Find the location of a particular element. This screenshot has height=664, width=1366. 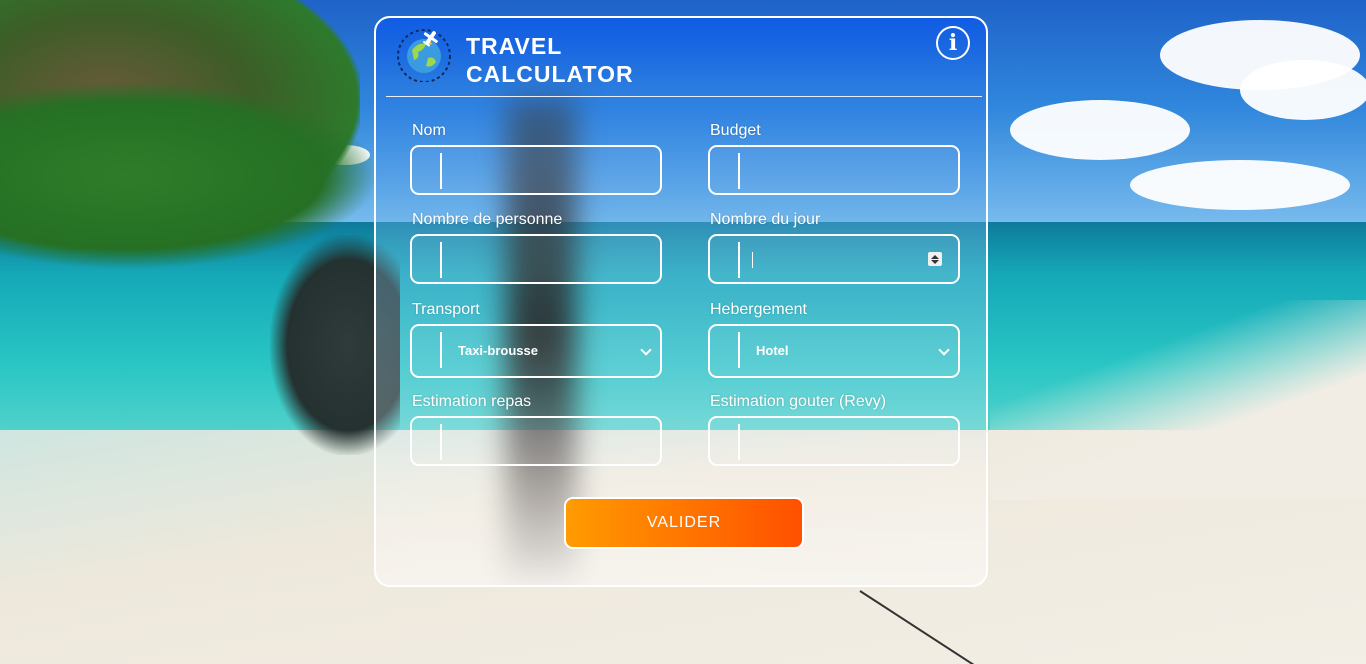

budget-label: Budget is located at coordinates (735, 130).